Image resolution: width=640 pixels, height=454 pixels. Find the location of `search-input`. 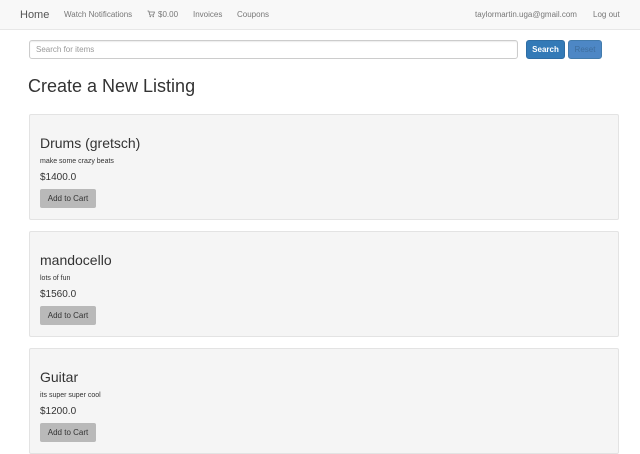

search-input is located at coordinates (273, 49).